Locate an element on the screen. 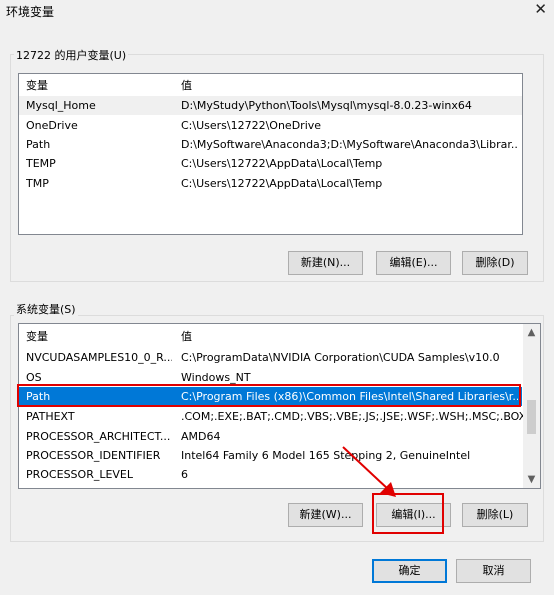 This screenshot has width=554, height=595. system-vars-header: 变量 值 is located at coordinates (279, 336).